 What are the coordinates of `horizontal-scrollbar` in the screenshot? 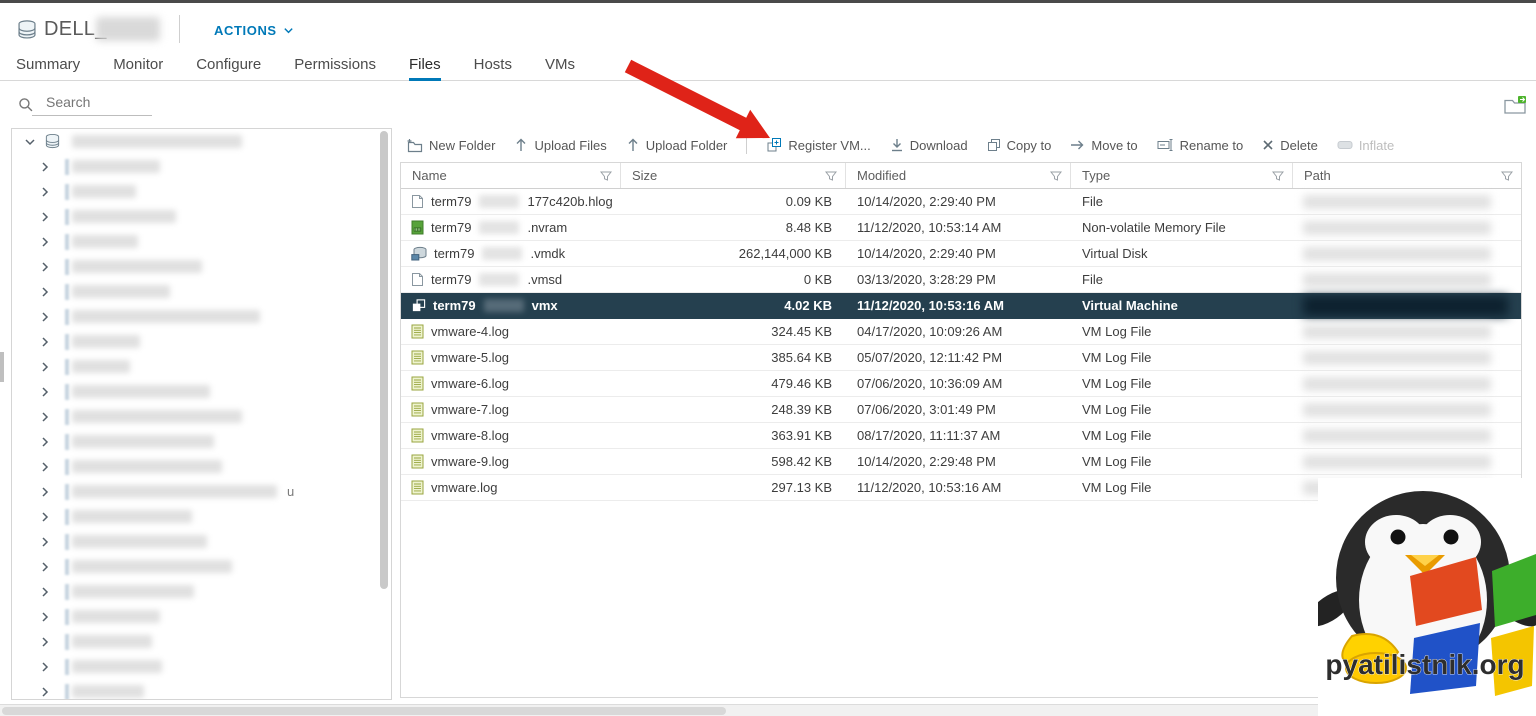 It's located at (768, 710).